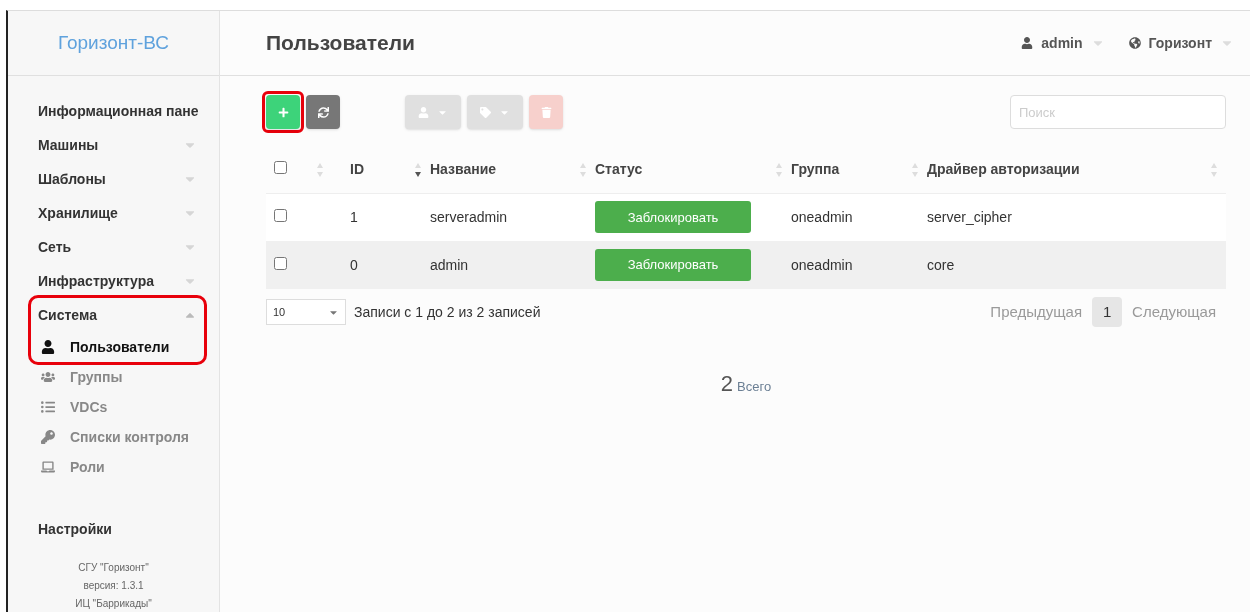 This screenshot has height=612, width=1250. Describe the element at coordinates (469, 216) in the screenshot. I see `table-cell: serveradmin` at that location.